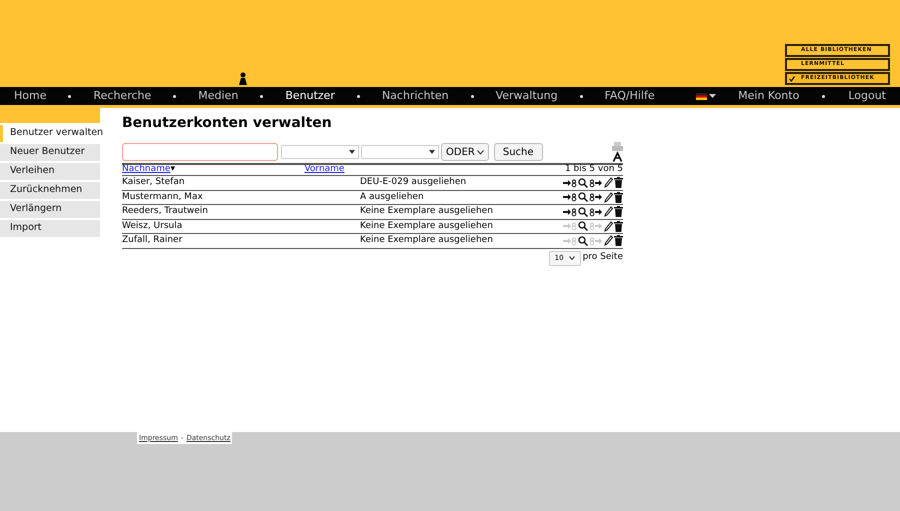 This screenshot has width=900, height=511. Describe the element at coordinates (166, 211) in the screenshot. I see `table-cell-text: Reeders, Trautwein` at that location.